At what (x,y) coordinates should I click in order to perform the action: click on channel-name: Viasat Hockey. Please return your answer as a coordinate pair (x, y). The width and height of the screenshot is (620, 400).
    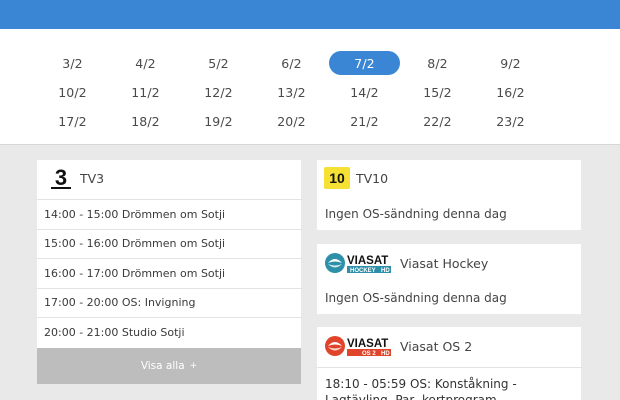
    Looking at the image, I should click on (444, 263).